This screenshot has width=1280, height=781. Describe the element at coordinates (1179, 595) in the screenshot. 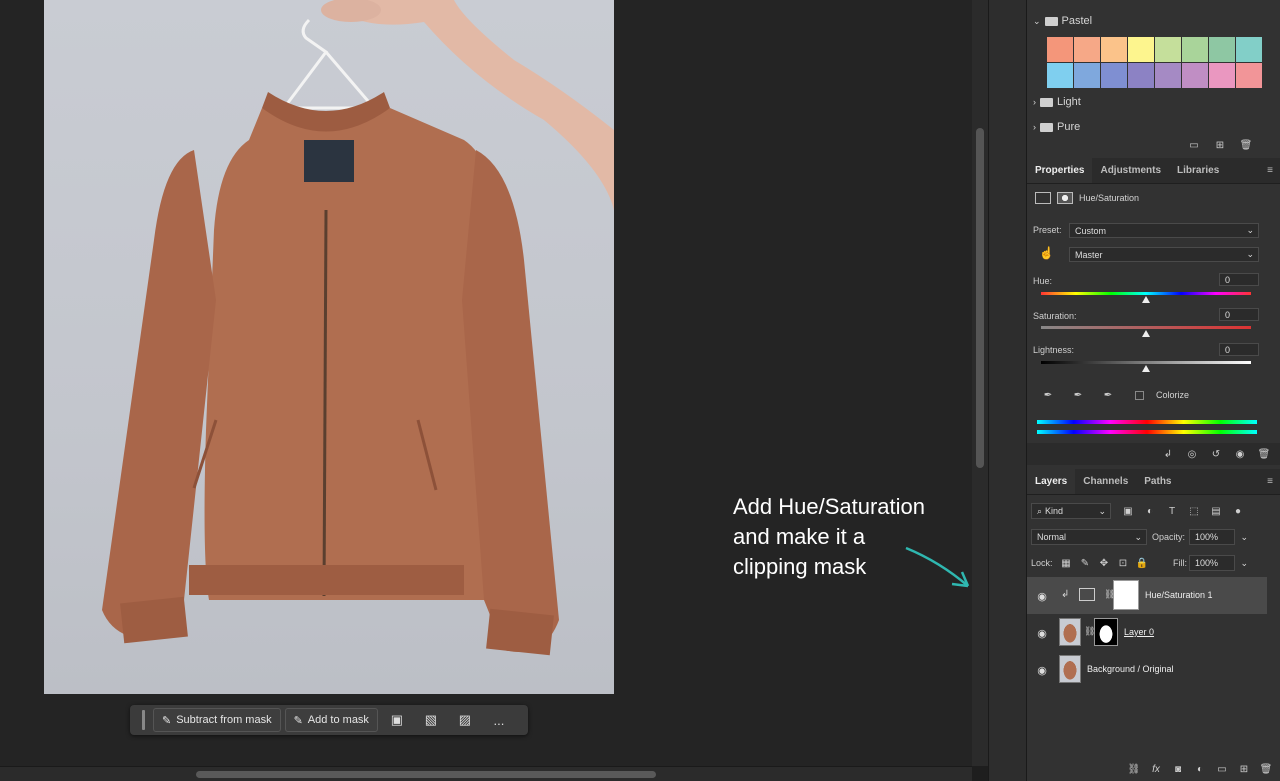

I see `layer-name: Hue/Saturation 1` at that location.